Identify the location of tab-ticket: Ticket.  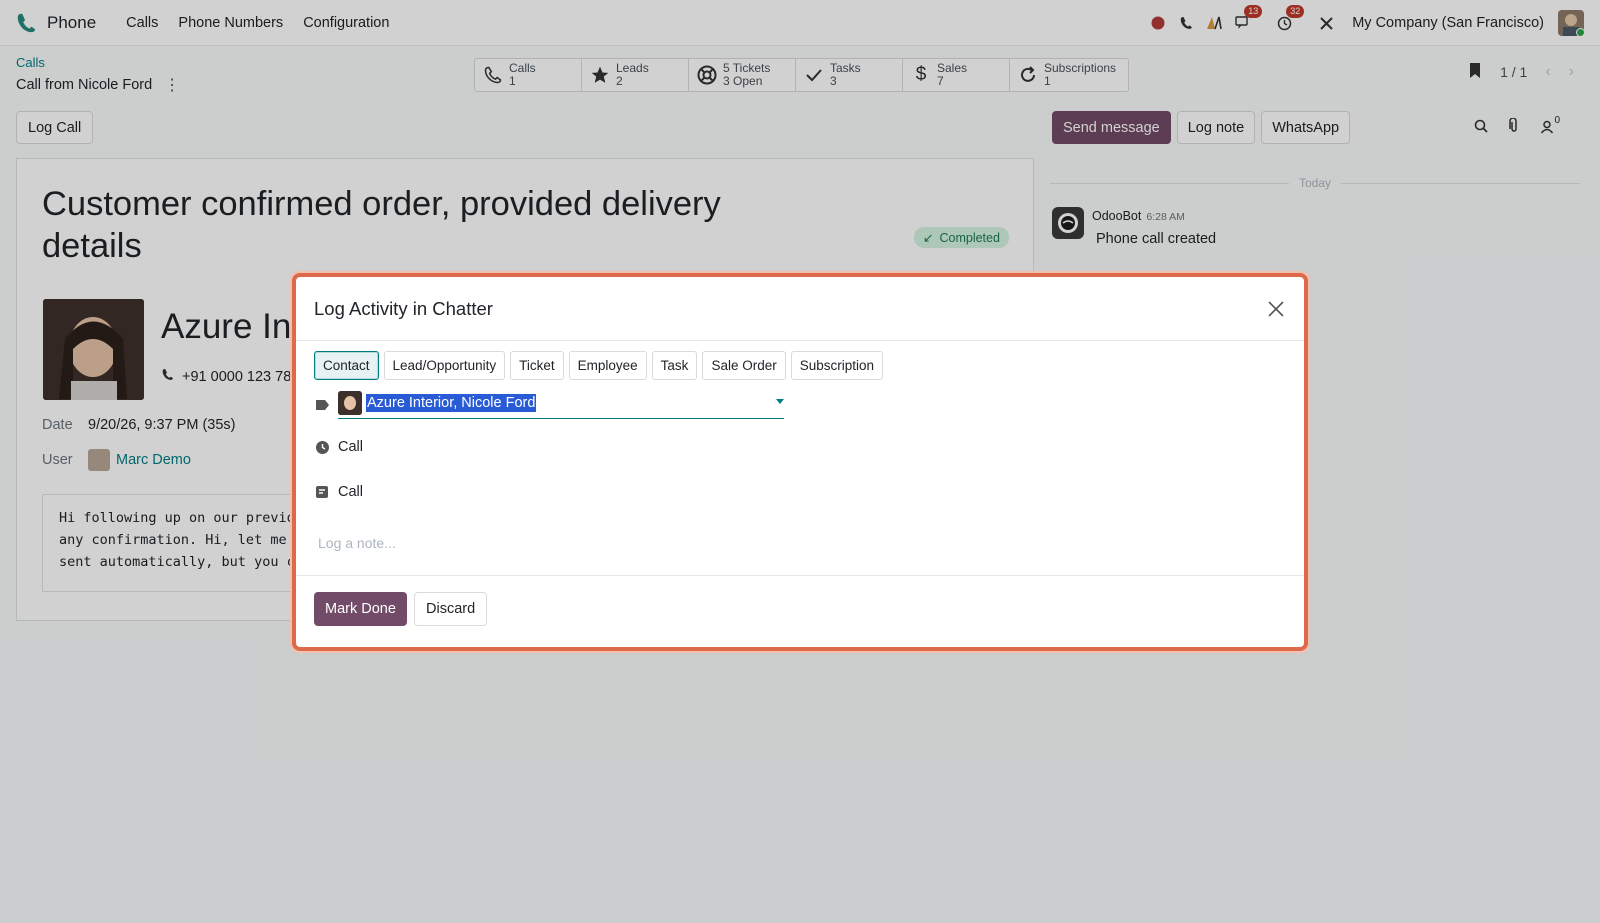
(537, 365).